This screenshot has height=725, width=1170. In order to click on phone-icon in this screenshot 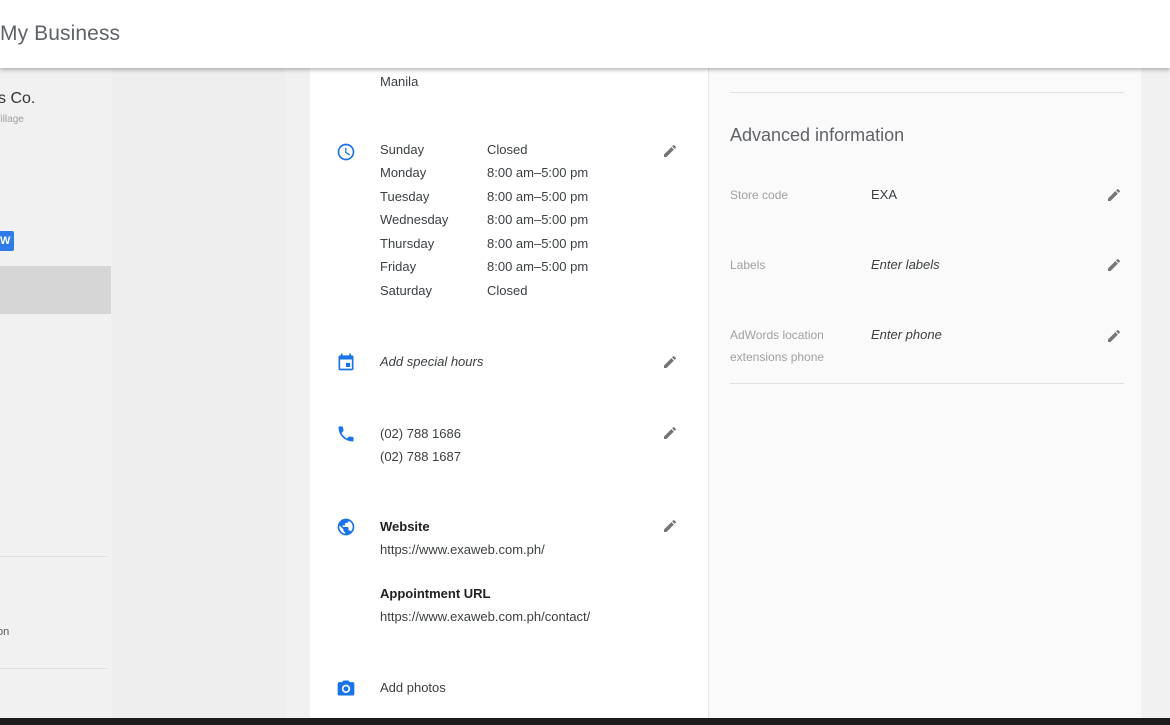, I will do `click(346, 434)`.